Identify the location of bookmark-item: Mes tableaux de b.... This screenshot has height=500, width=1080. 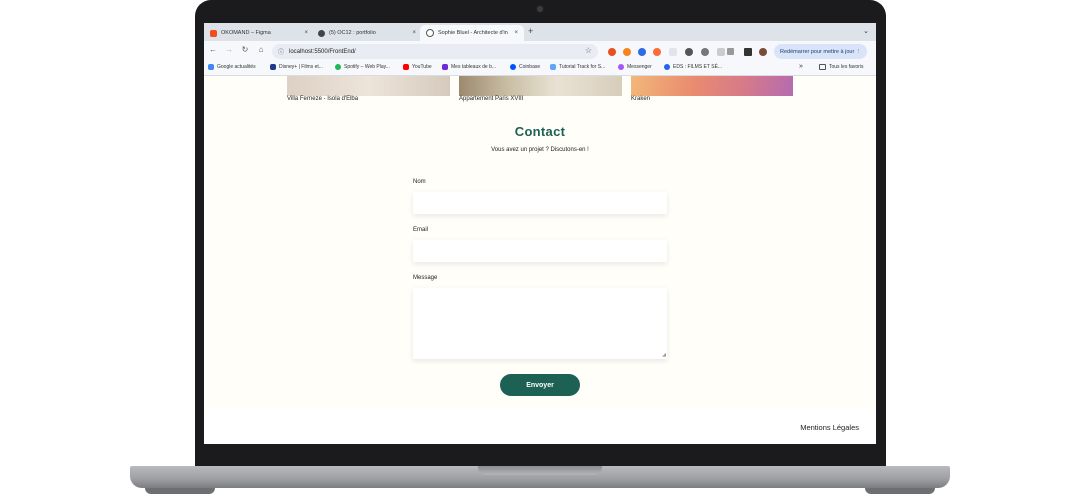
(469, 67).